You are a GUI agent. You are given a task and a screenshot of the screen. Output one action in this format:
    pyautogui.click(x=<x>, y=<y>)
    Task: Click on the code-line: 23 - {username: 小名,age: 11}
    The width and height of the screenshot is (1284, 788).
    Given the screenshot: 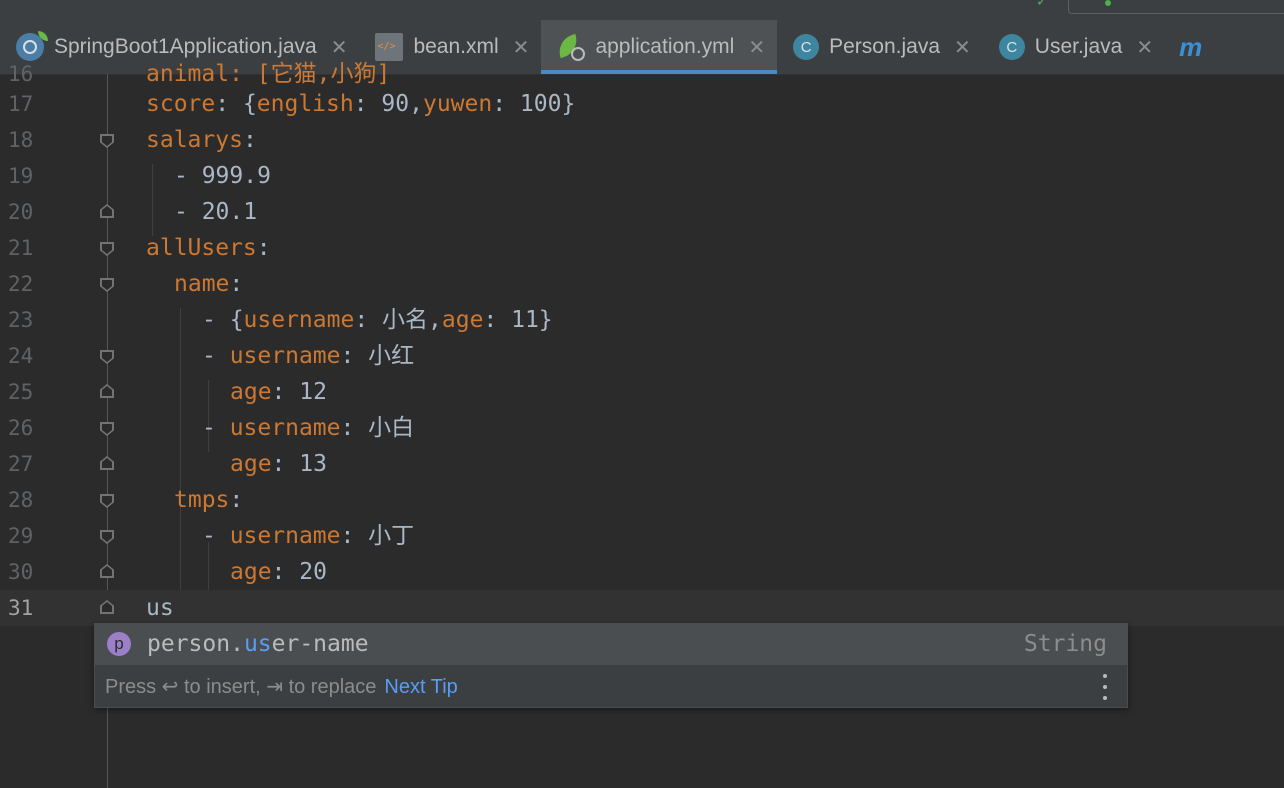 What is the action you would take?
    pyautogui.click(x=642, y=320)
    